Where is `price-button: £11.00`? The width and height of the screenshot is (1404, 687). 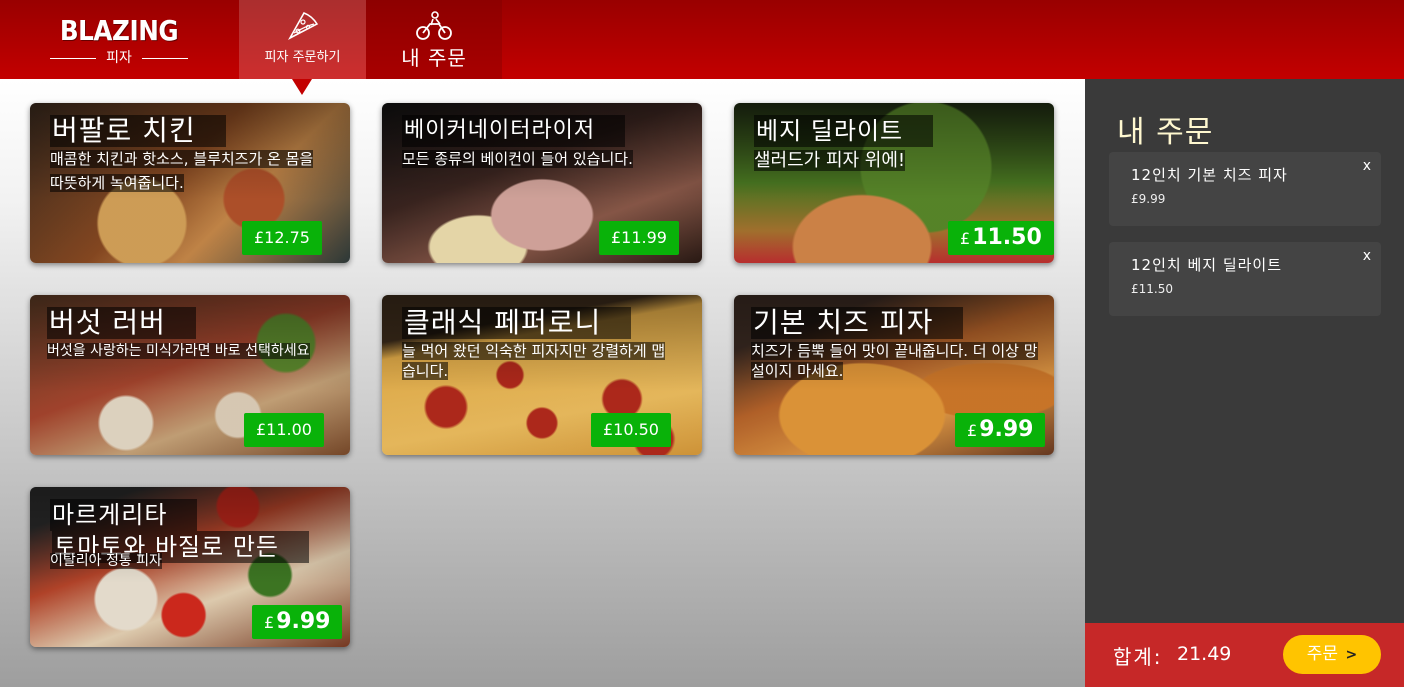 price-button: £11.00 is located at coordinates (284, 430).